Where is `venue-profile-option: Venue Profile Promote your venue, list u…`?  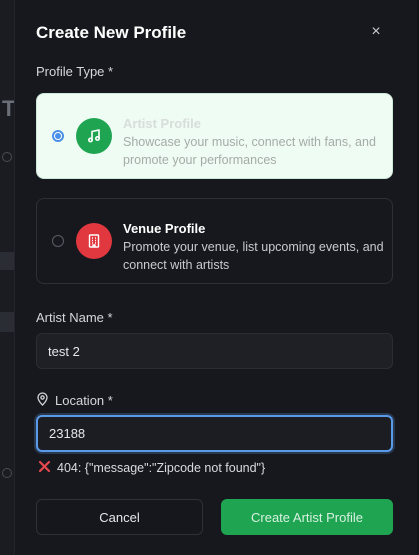
venue-profile-option: Venue Profile Promote your venue, list u… is located at coordinates (214, 241).